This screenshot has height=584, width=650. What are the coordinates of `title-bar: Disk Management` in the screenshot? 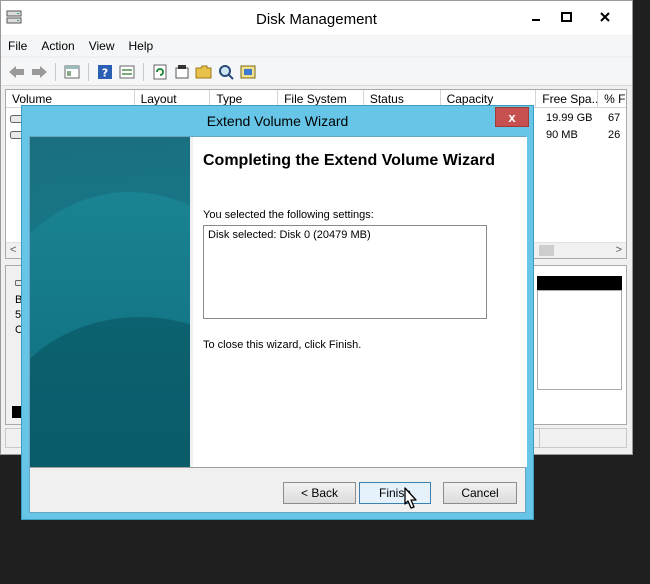 It's located at (316, 18).